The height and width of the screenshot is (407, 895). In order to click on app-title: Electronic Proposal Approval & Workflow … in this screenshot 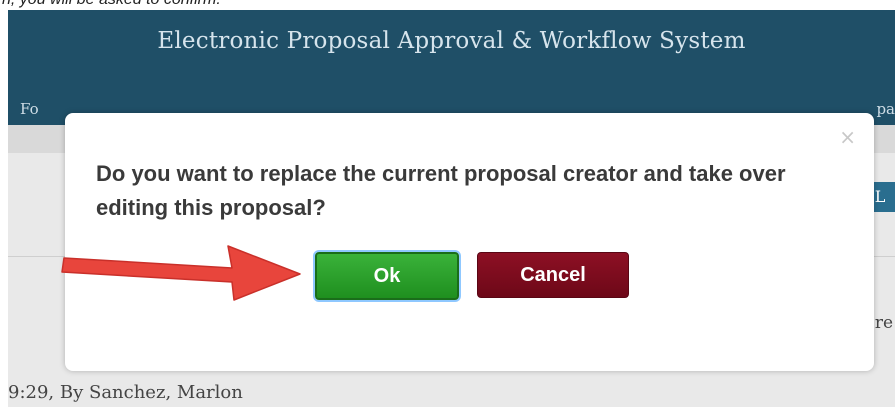, I will do `click(451, 41)`.